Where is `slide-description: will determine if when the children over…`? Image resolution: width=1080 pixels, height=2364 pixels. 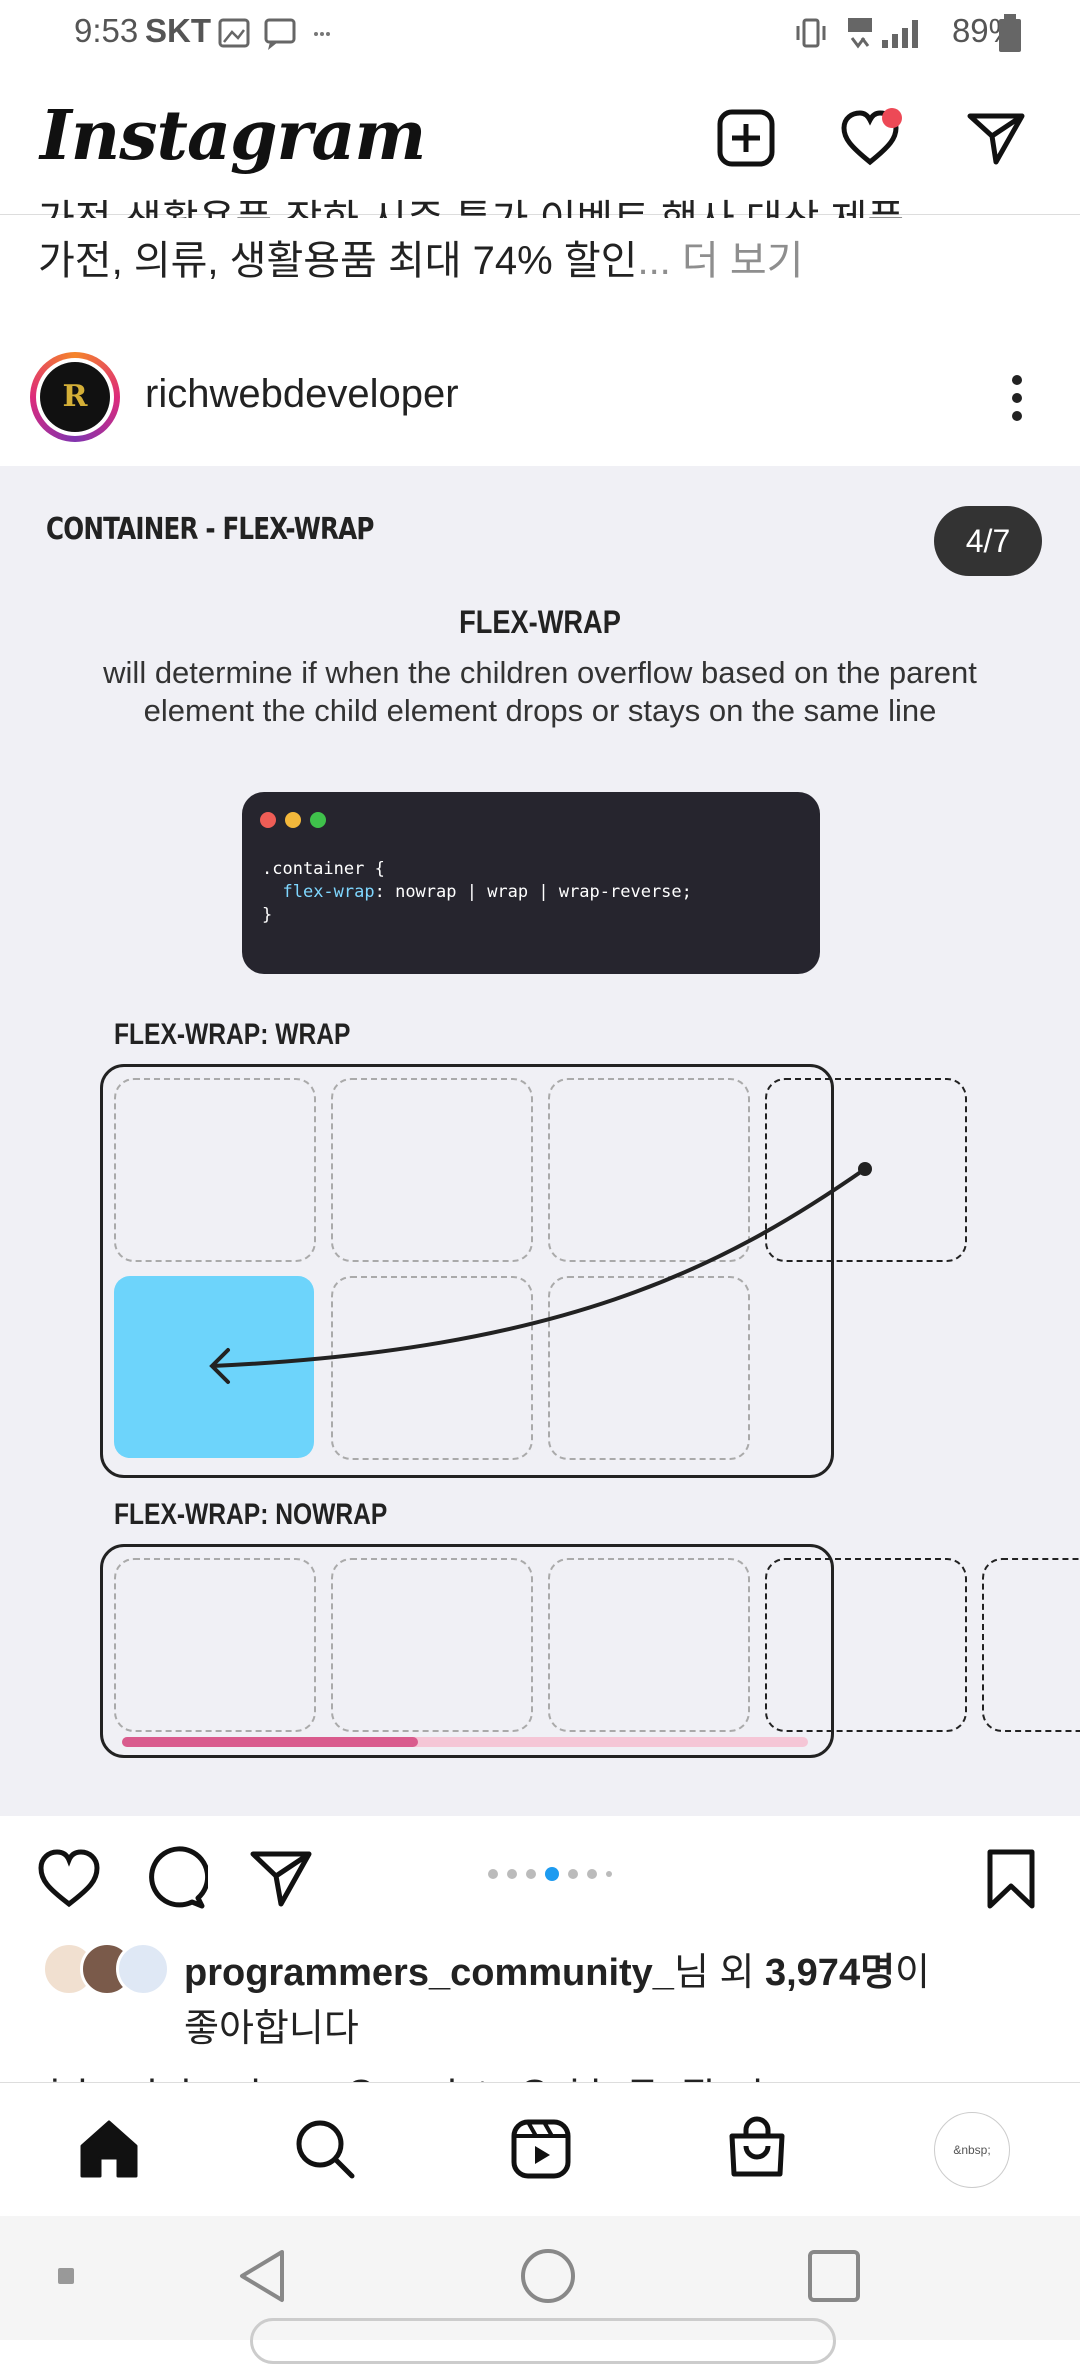 slide-description: will determine if when the children over… is located at coordinates (540, 691).